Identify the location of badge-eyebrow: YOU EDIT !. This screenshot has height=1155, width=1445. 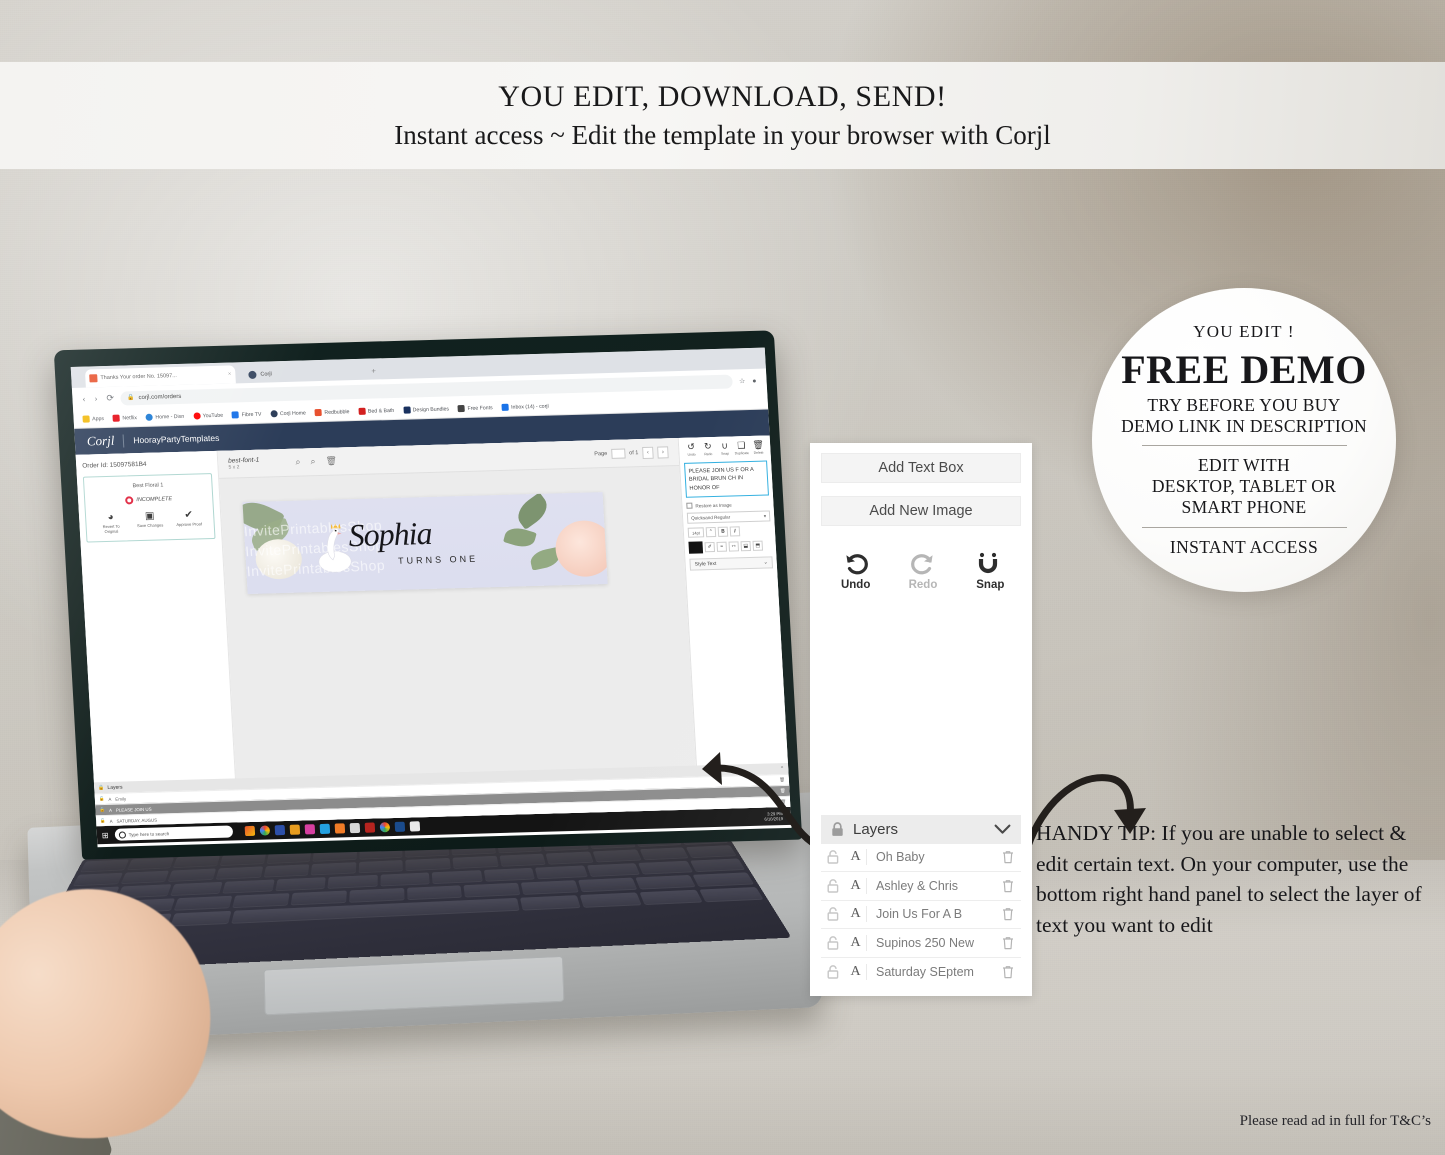
(1244, 331).